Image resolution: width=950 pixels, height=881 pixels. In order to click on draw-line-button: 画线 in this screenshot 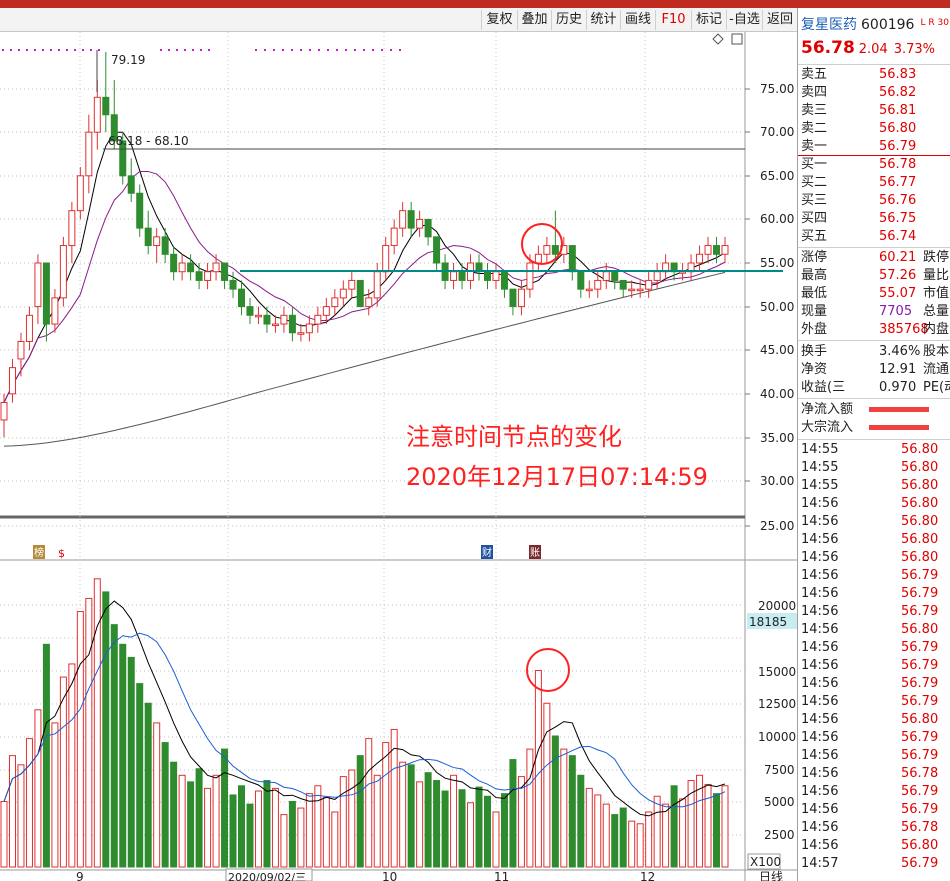, I will do `click(637, 20)`.